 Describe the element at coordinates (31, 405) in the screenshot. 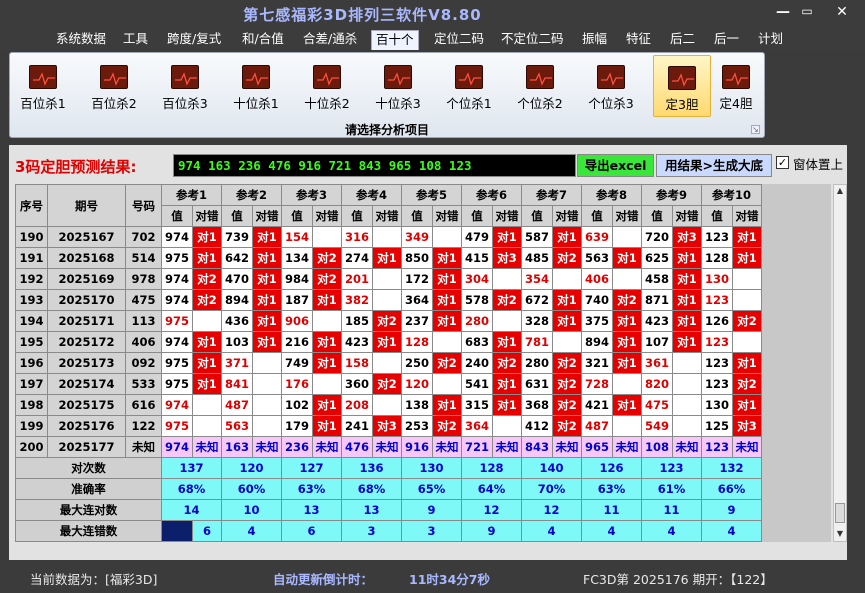

I see `row-seq: 198` at that location.